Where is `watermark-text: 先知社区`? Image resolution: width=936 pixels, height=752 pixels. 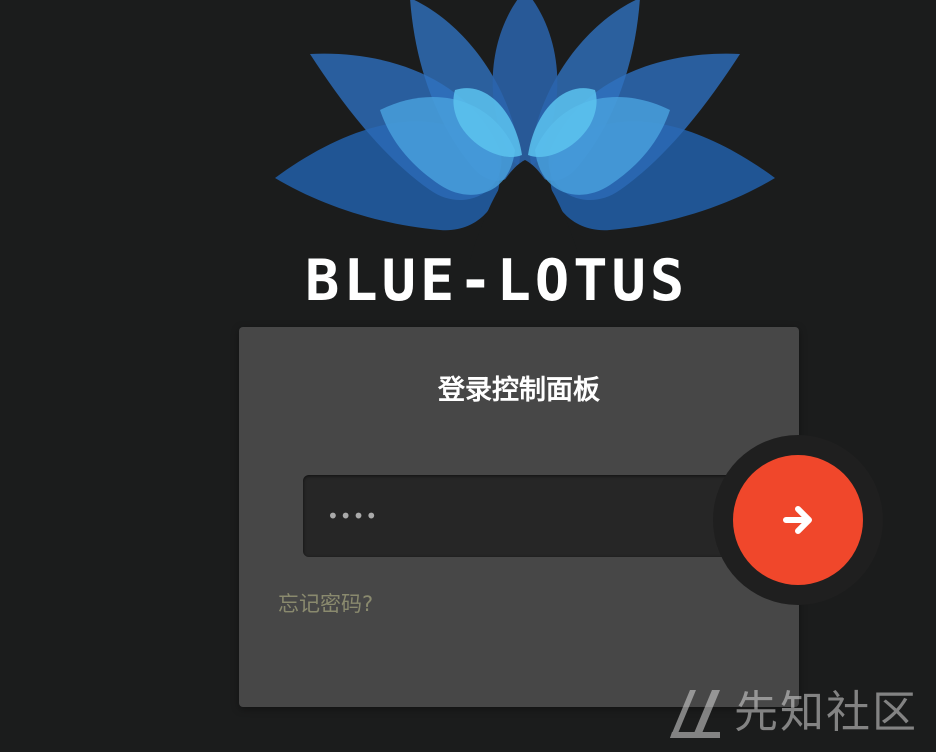 watermark-text: 先知社区 is located at coordinates (826, 712).